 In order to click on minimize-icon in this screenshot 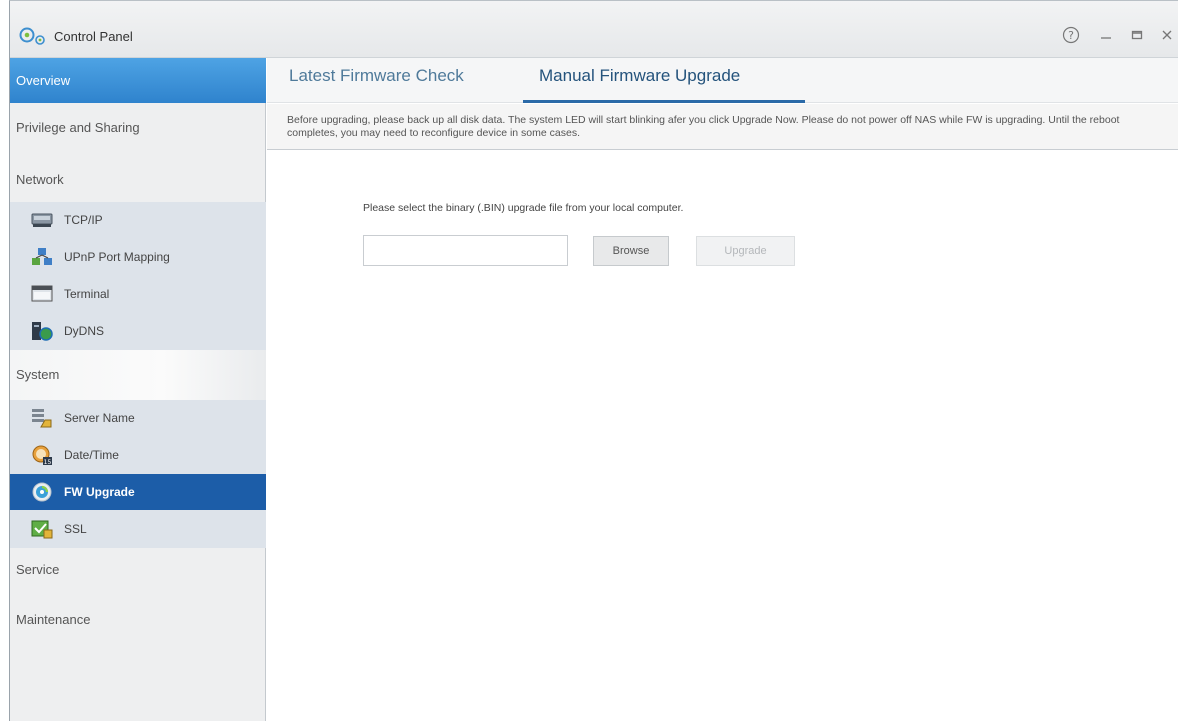, I will do `click(1106, 38)`.